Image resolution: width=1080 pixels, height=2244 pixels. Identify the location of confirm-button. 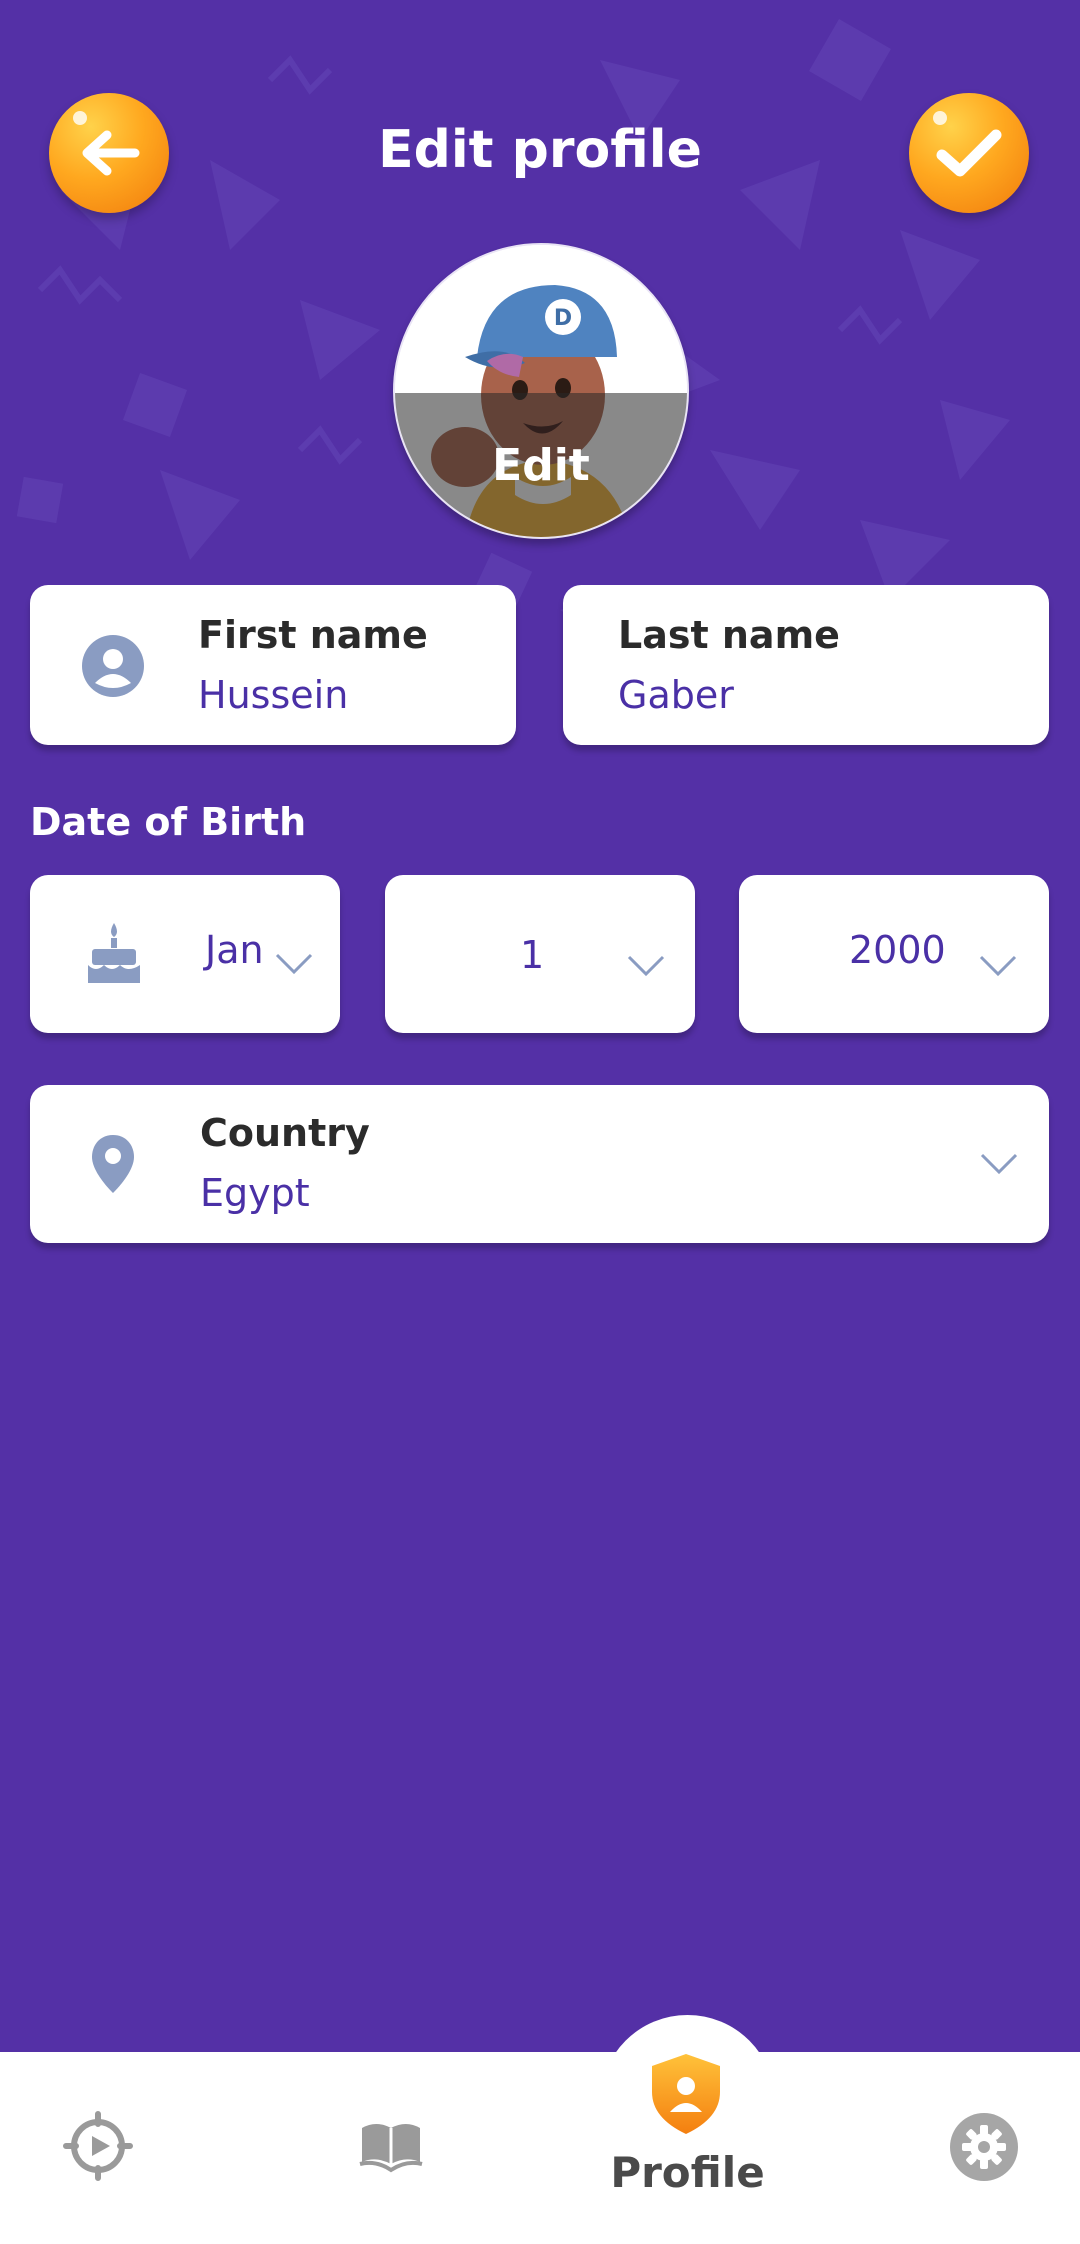
(969, 153).